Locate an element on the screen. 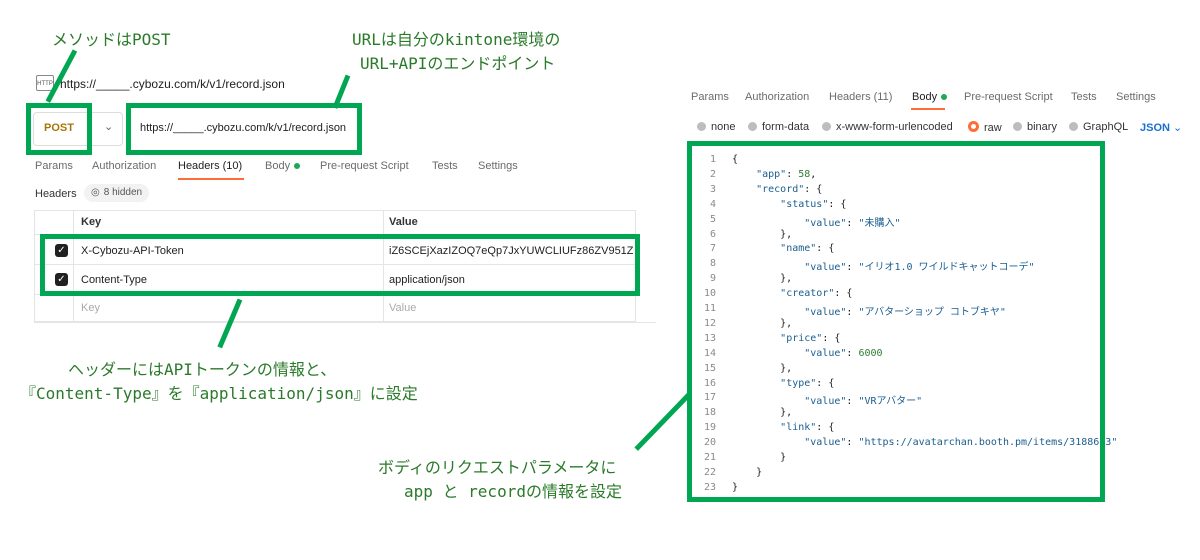 The height and width of the screenshot is (560, 1200). right-tab-params: Params is located at coordinates (710, 97).